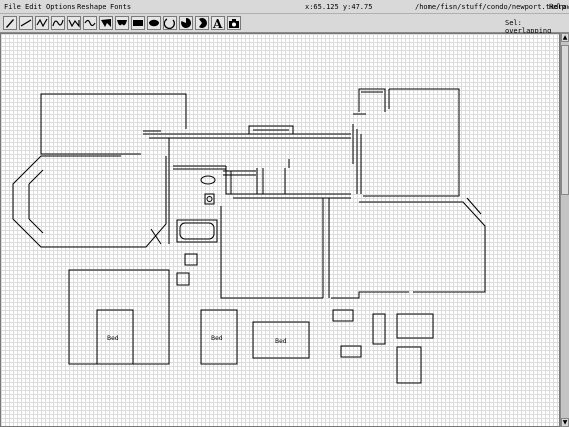  I want to click on filled-arc-icon, so click(186, 22).